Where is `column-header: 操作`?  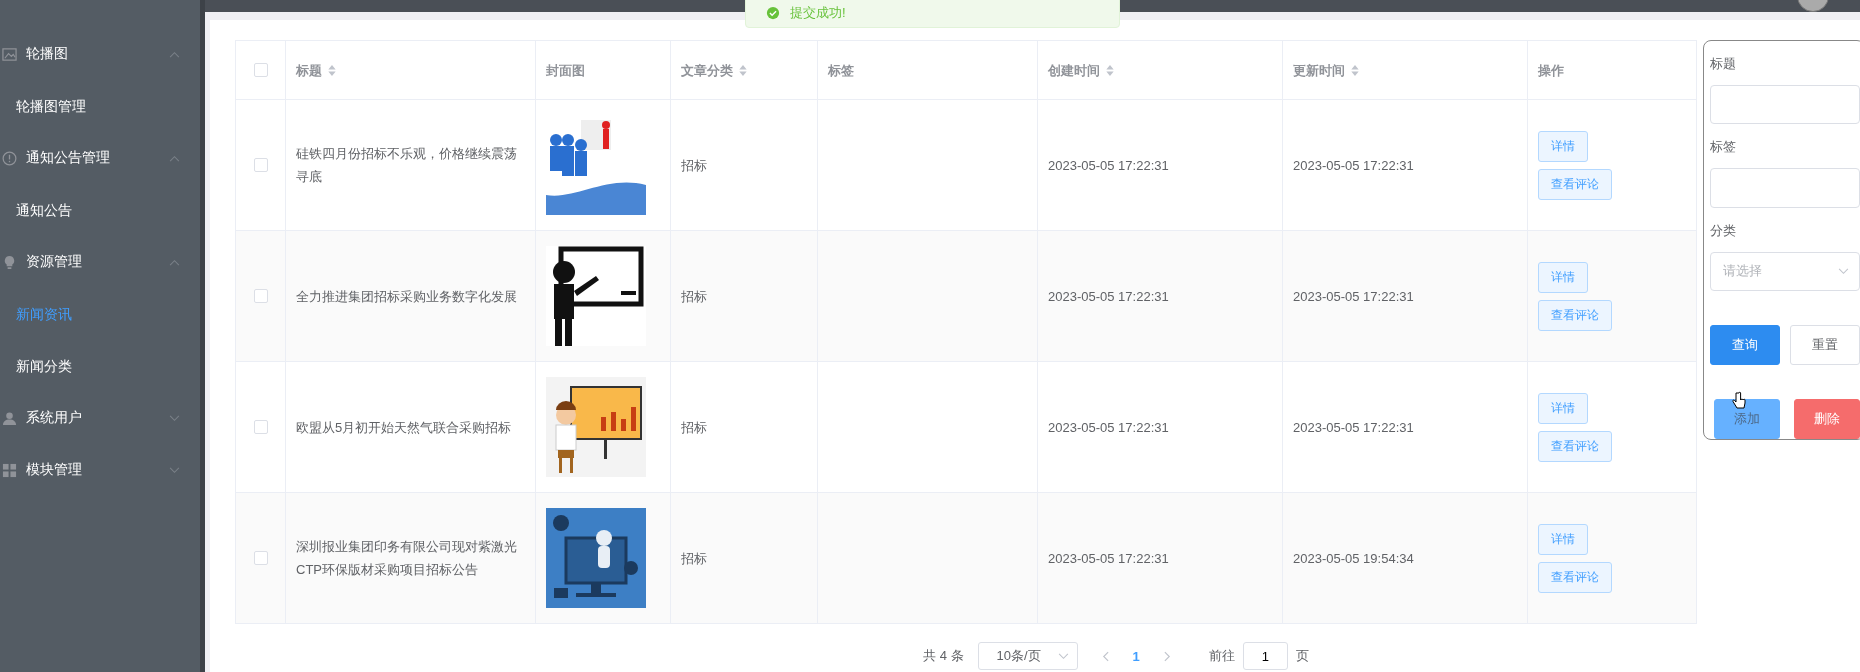 column-header: 操作 is located at coordinates (1551, 70).